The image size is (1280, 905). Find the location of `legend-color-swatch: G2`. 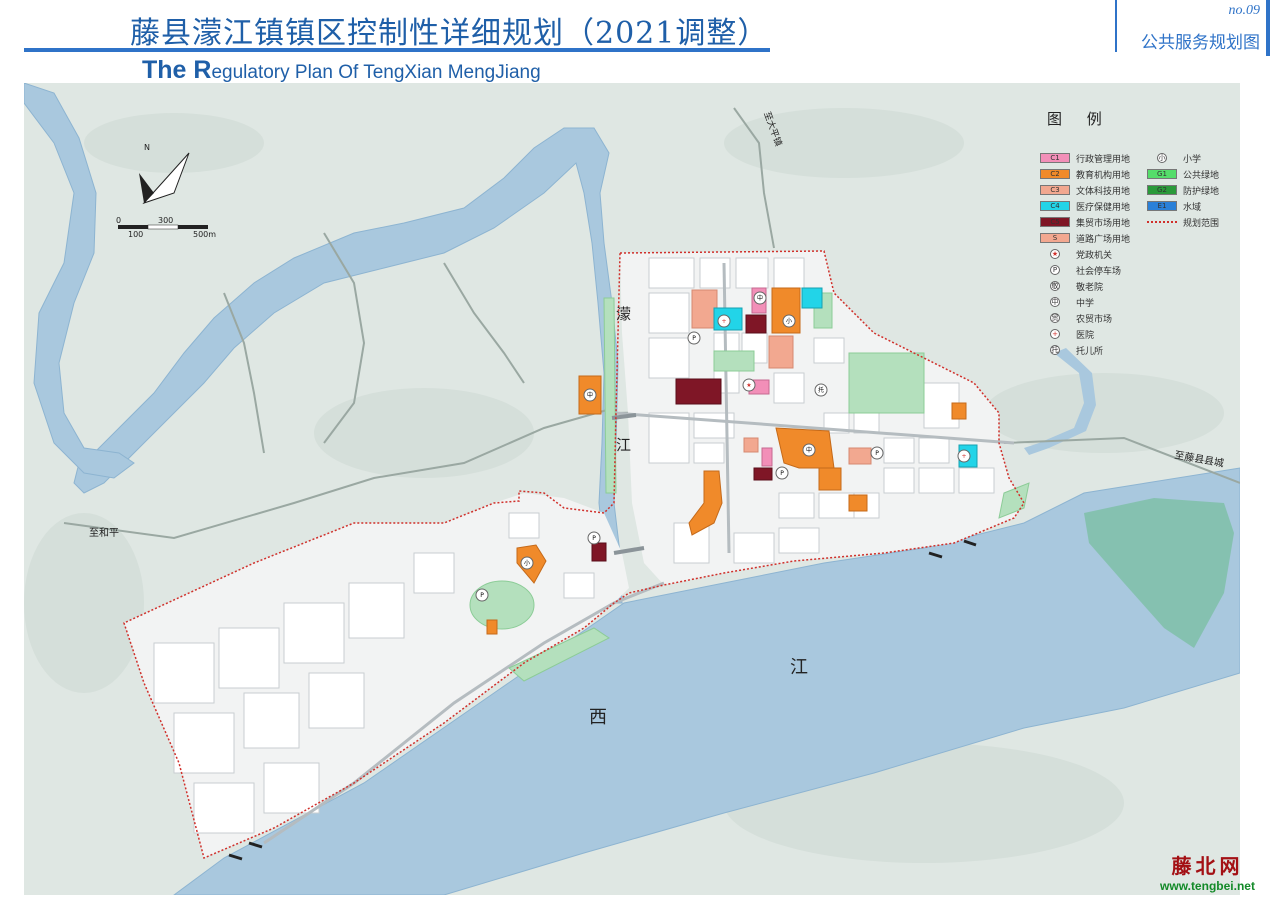

legend-color-swatch: G2 is located at coordinates (1162, 190).